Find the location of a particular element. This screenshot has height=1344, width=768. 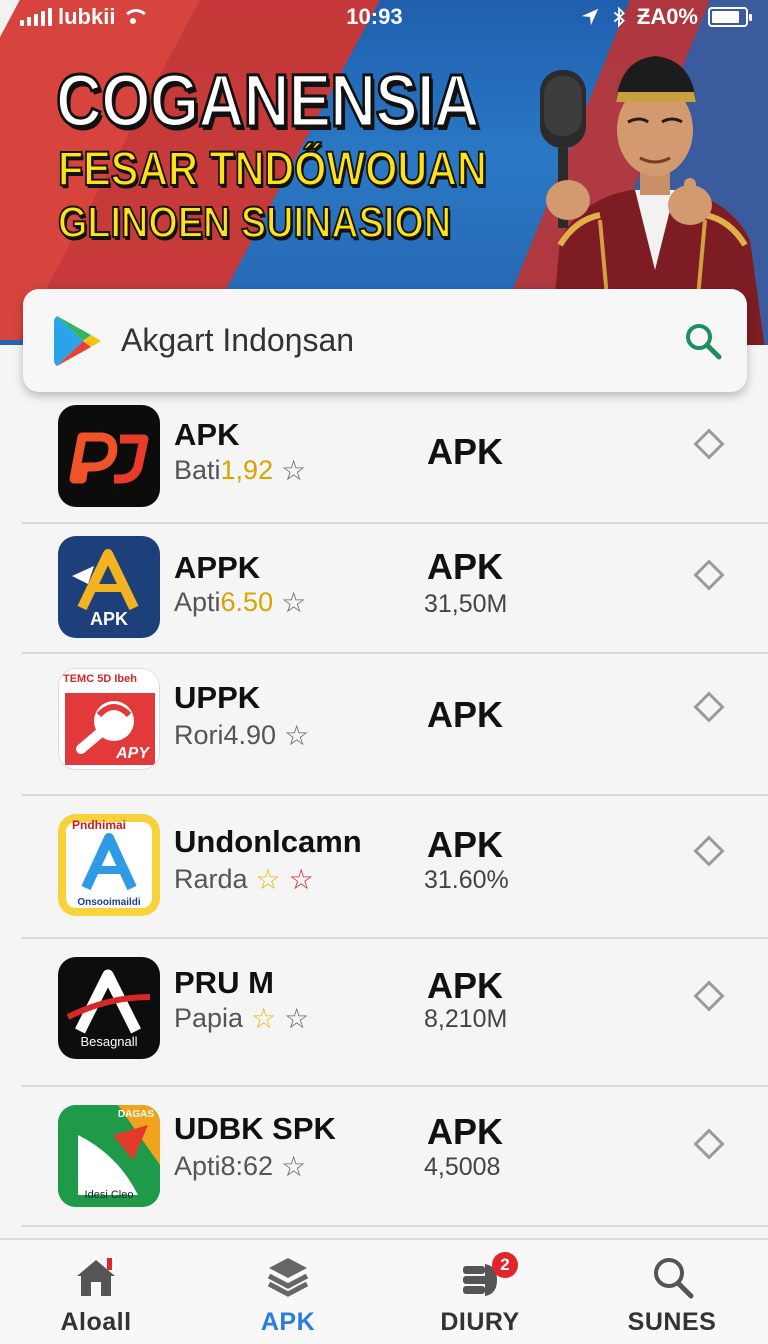

nav-item-sunes: SUNES is located at coordinates (672, 1292).